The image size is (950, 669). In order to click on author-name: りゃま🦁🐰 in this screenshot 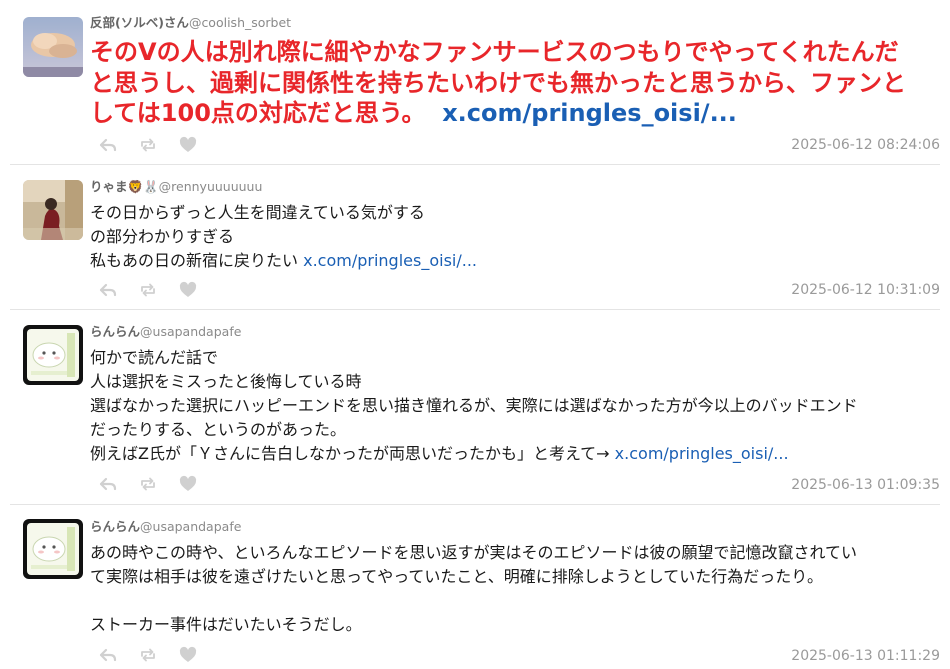, I will do `click(124, 186)`.